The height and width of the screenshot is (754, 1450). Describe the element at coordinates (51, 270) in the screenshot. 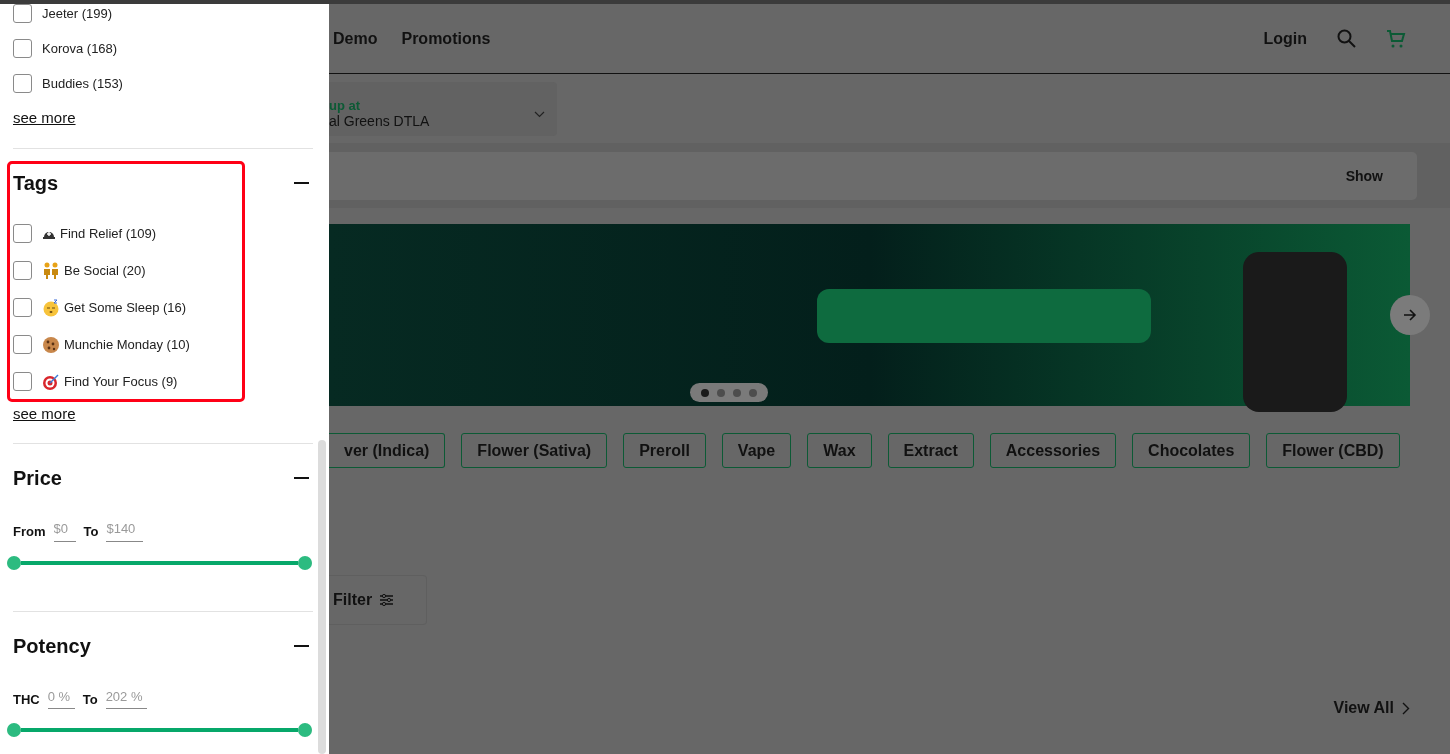

I see `dancers-icon` at that location.